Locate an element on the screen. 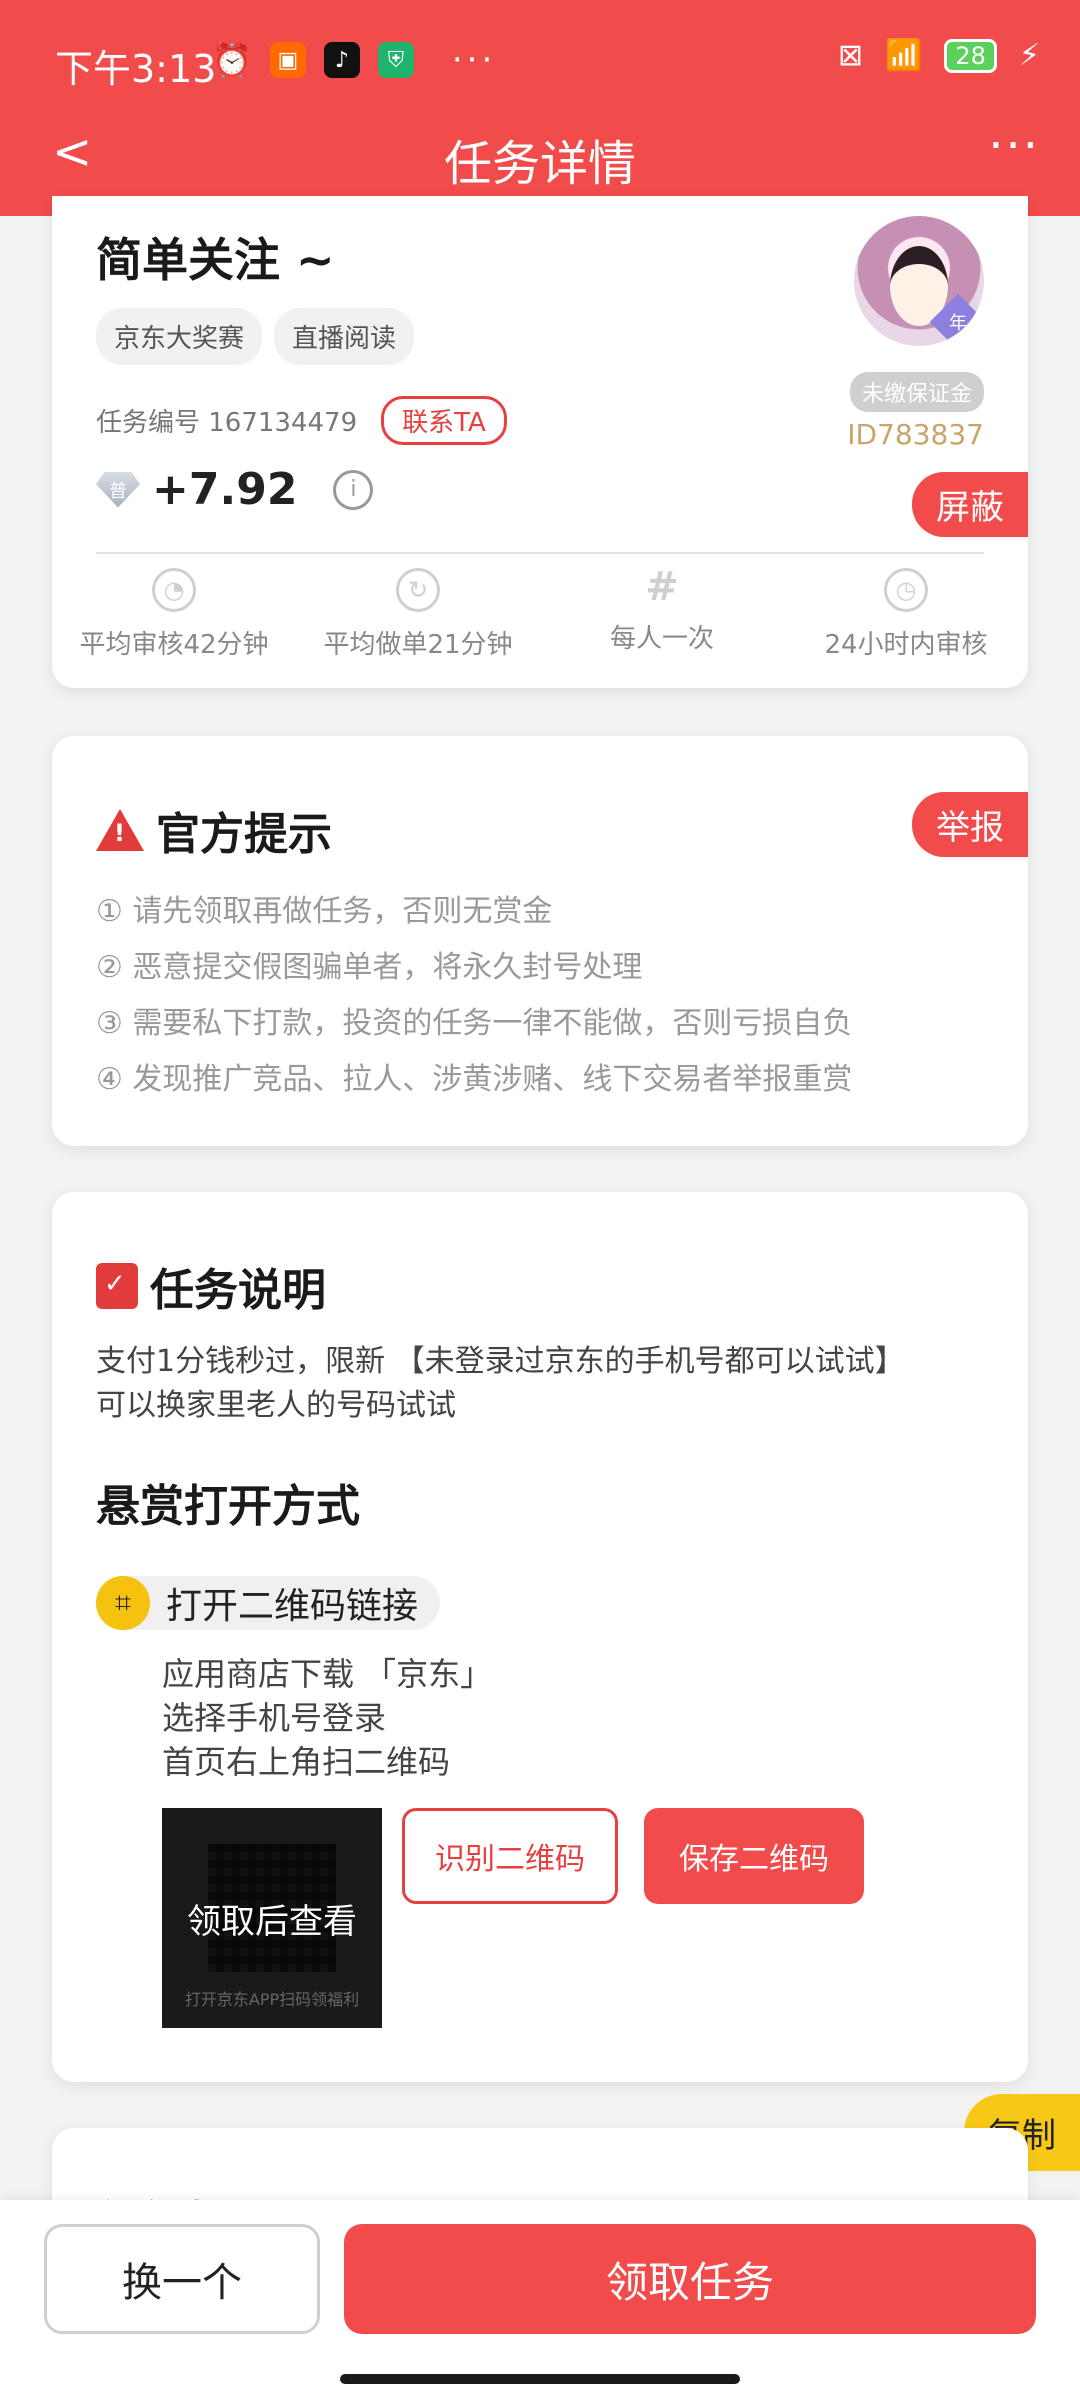  task-tags: 京东大奖赛 直播阅读 is located at coordinates (255, 336).